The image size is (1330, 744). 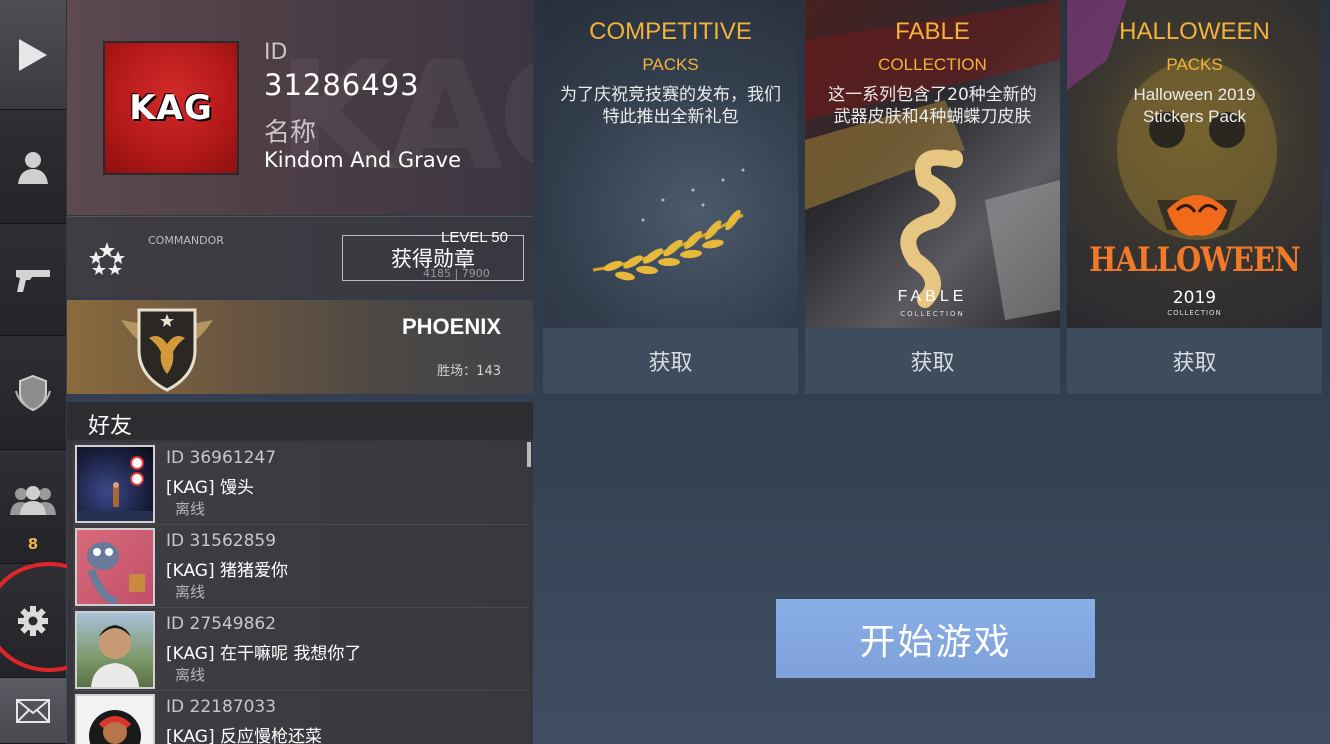 I want to click on id-label: ID, so click(x=276, y=52).